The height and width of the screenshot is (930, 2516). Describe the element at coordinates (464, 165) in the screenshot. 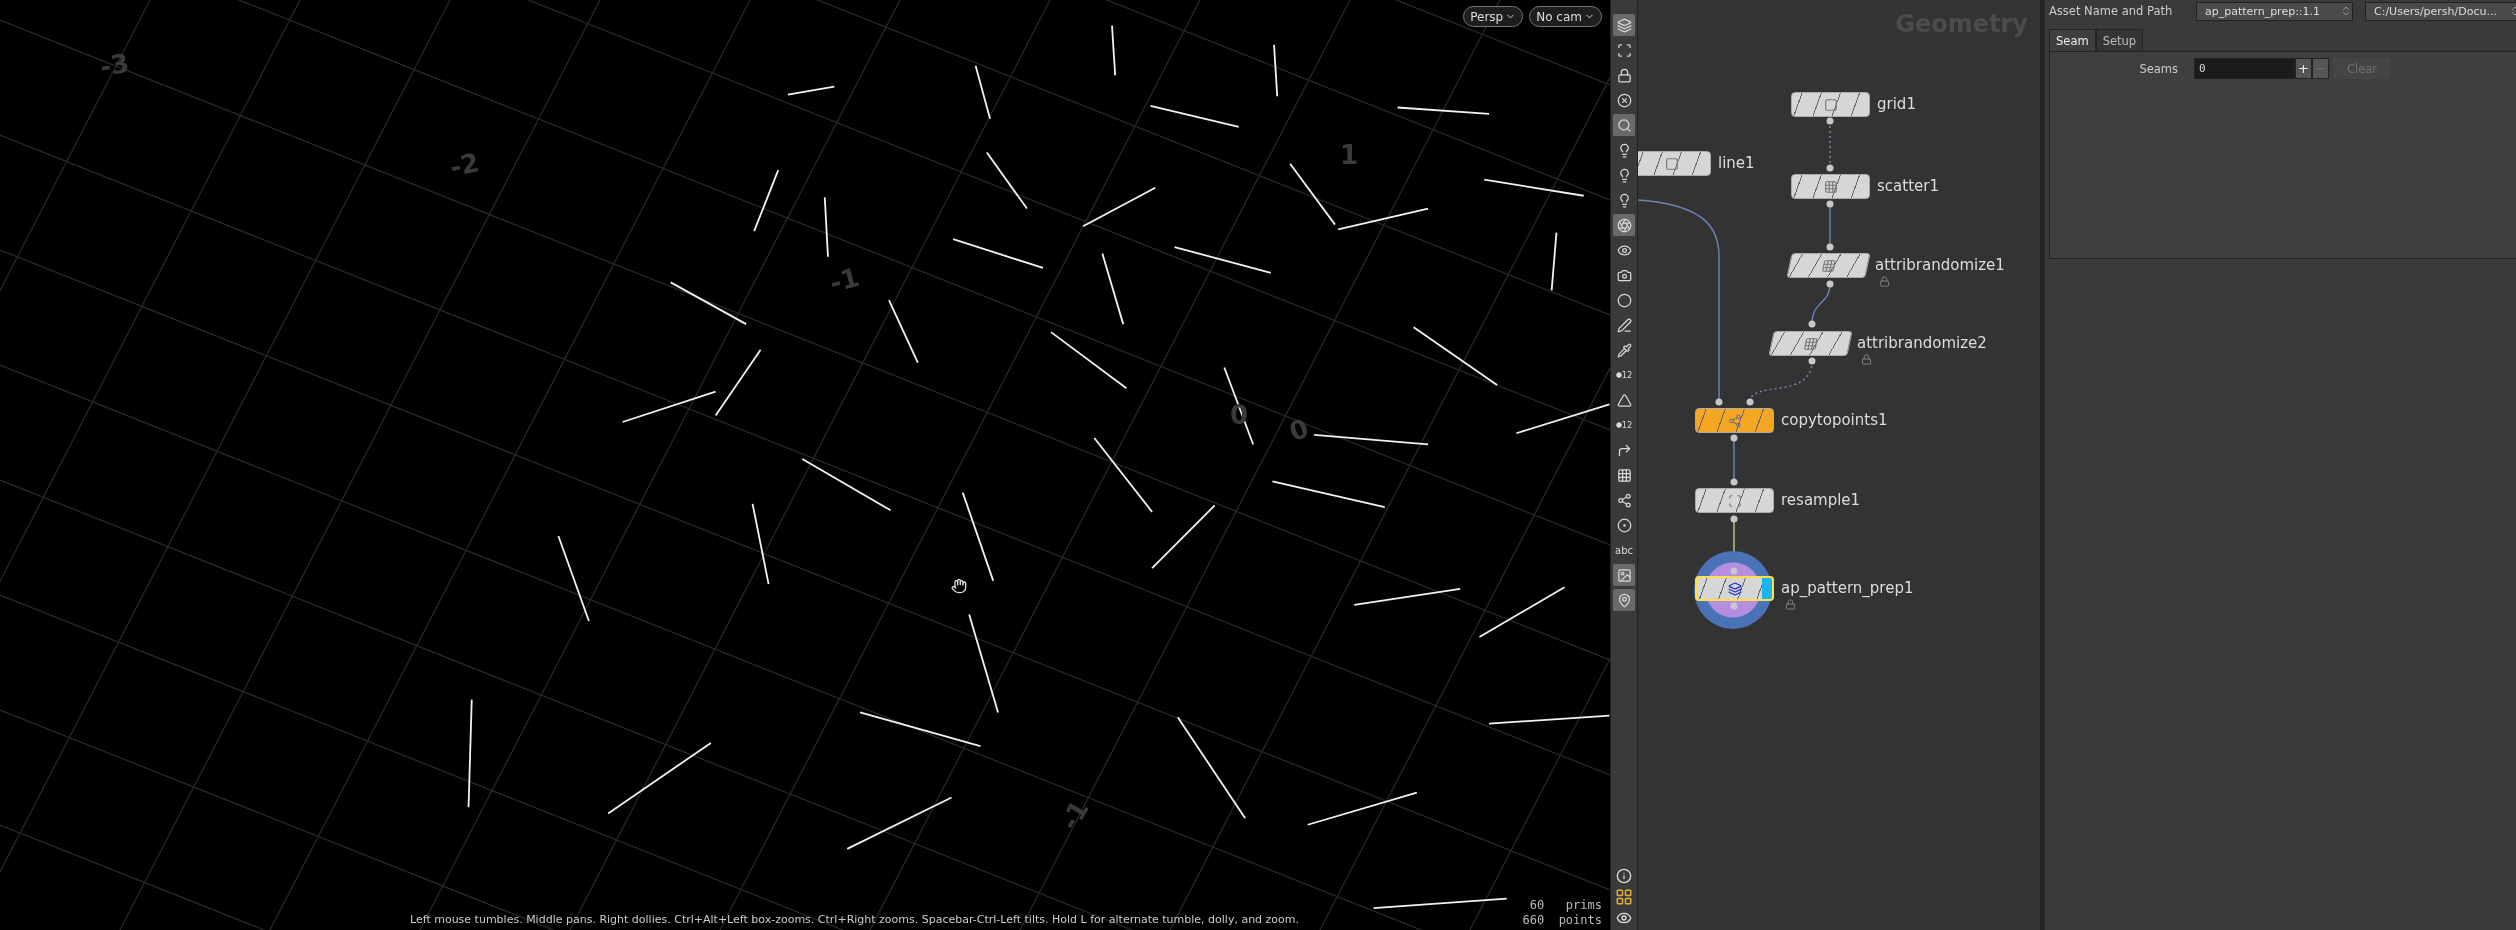

I see `grid-label: -2` at that location.